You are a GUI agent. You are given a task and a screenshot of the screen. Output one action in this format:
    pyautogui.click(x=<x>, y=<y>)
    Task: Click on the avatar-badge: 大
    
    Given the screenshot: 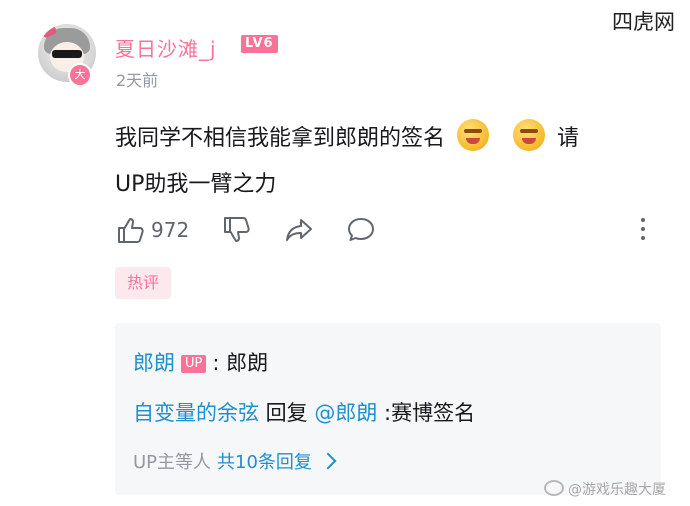 What is the action you would take?
    pyautogui.click(x=80, y=75)
    